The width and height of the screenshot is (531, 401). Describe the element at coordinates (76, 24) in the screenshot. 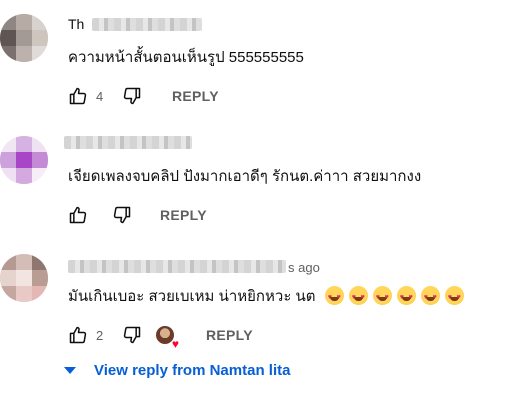

I see `comment-author: Th` at that location.